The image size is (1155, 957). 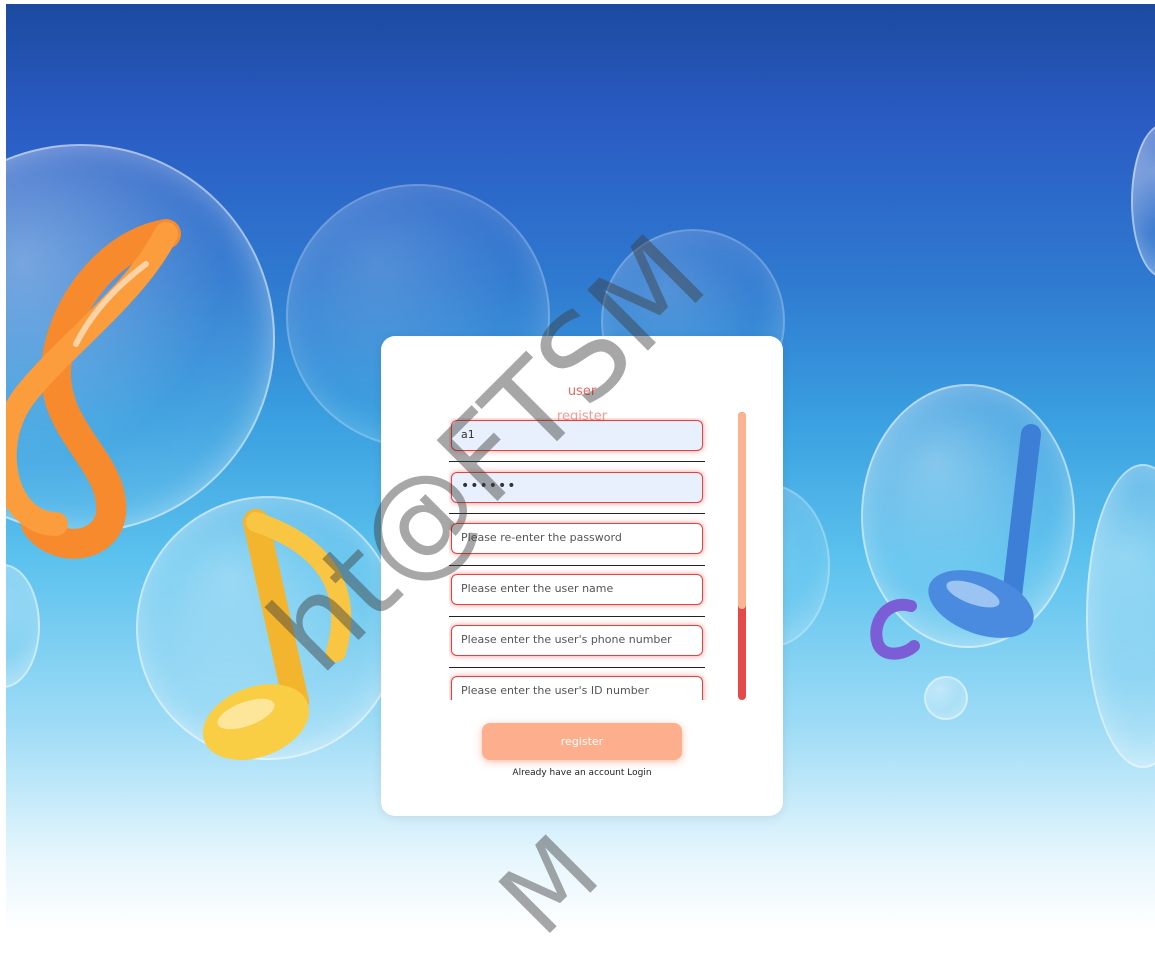 What do you see at coordinates (577, 589) in the screenshot?
I see `user-name-input: Please enter the user name` at bounding box center [577, 589].